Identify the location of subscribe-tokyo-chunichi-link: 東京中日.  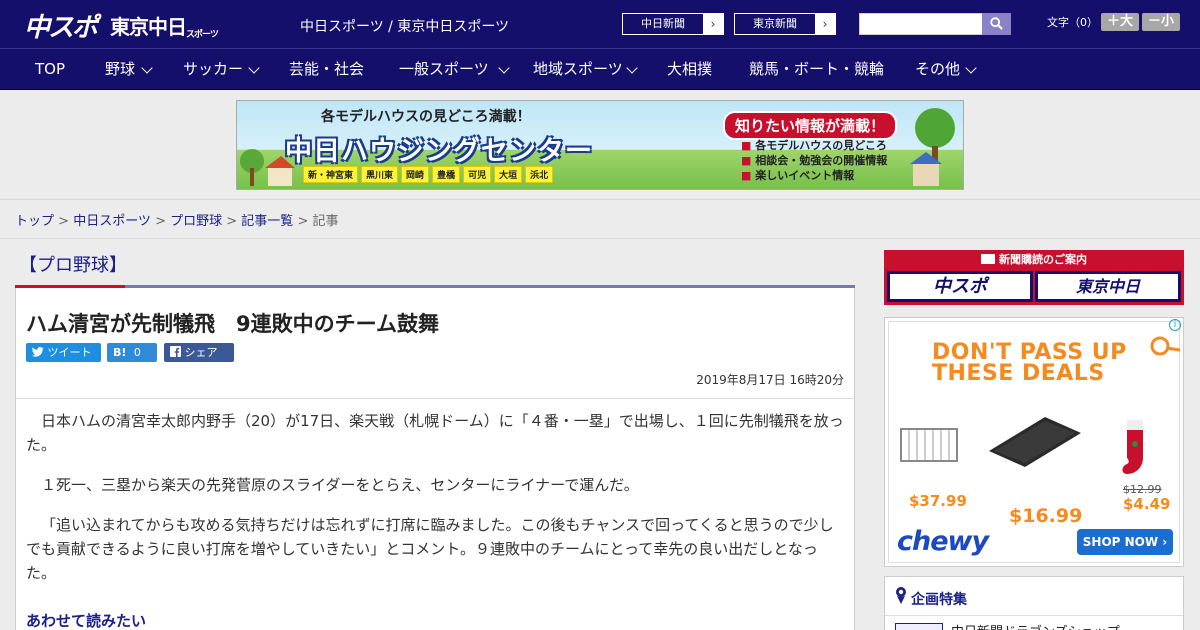
(1108, 286).